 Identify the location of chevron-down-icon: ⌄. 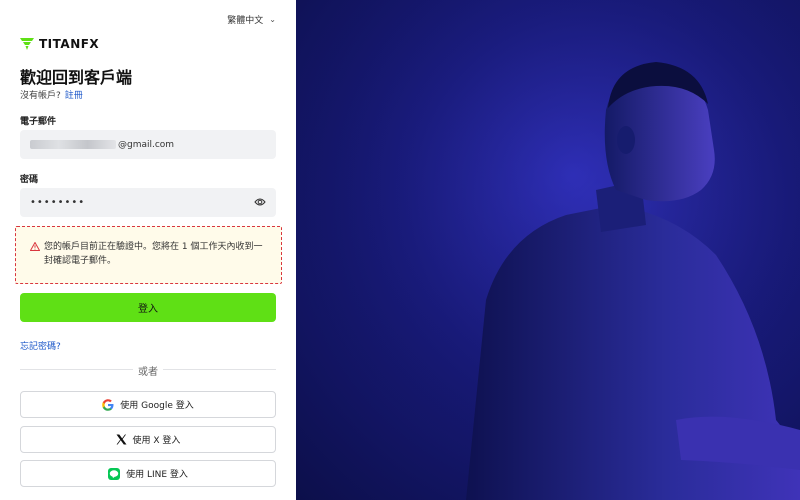
(272, 19).